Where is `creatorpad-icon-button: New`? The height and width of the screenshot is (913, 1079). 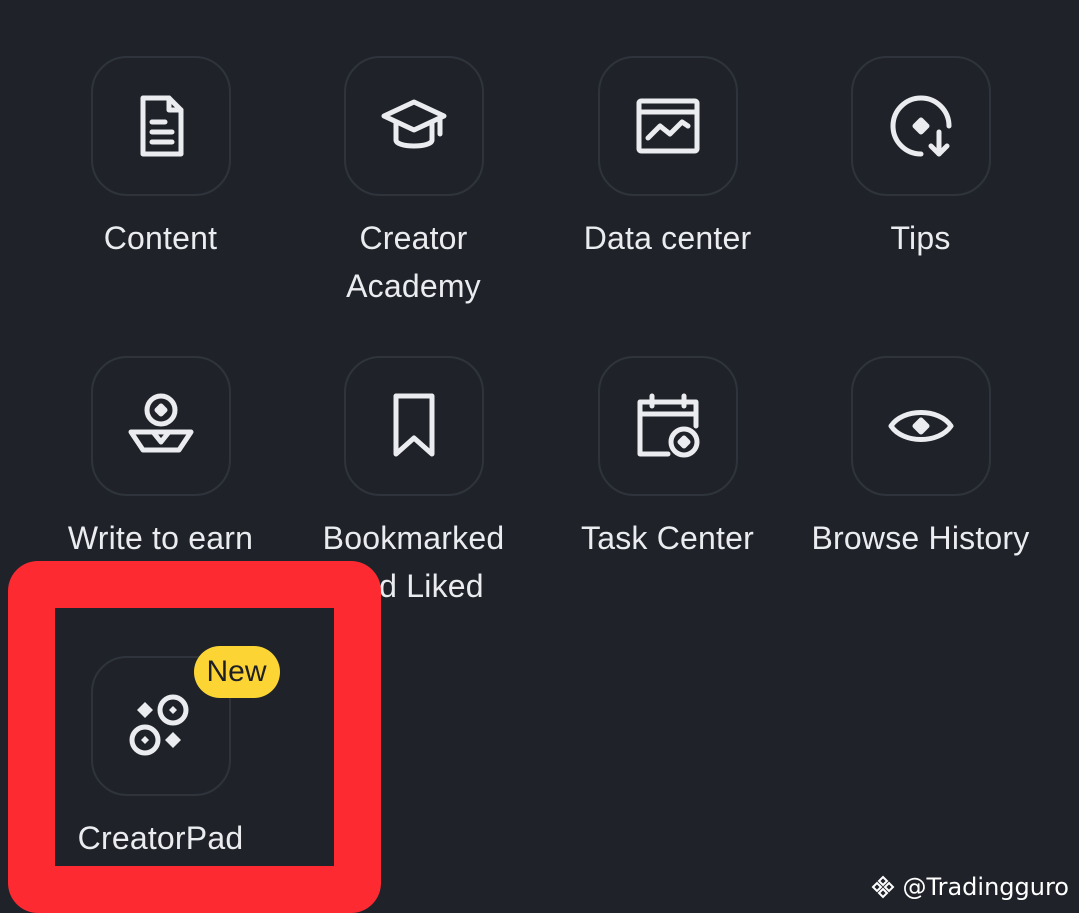
creatorpad-icon-button: New is located at coordinates (185, 721).